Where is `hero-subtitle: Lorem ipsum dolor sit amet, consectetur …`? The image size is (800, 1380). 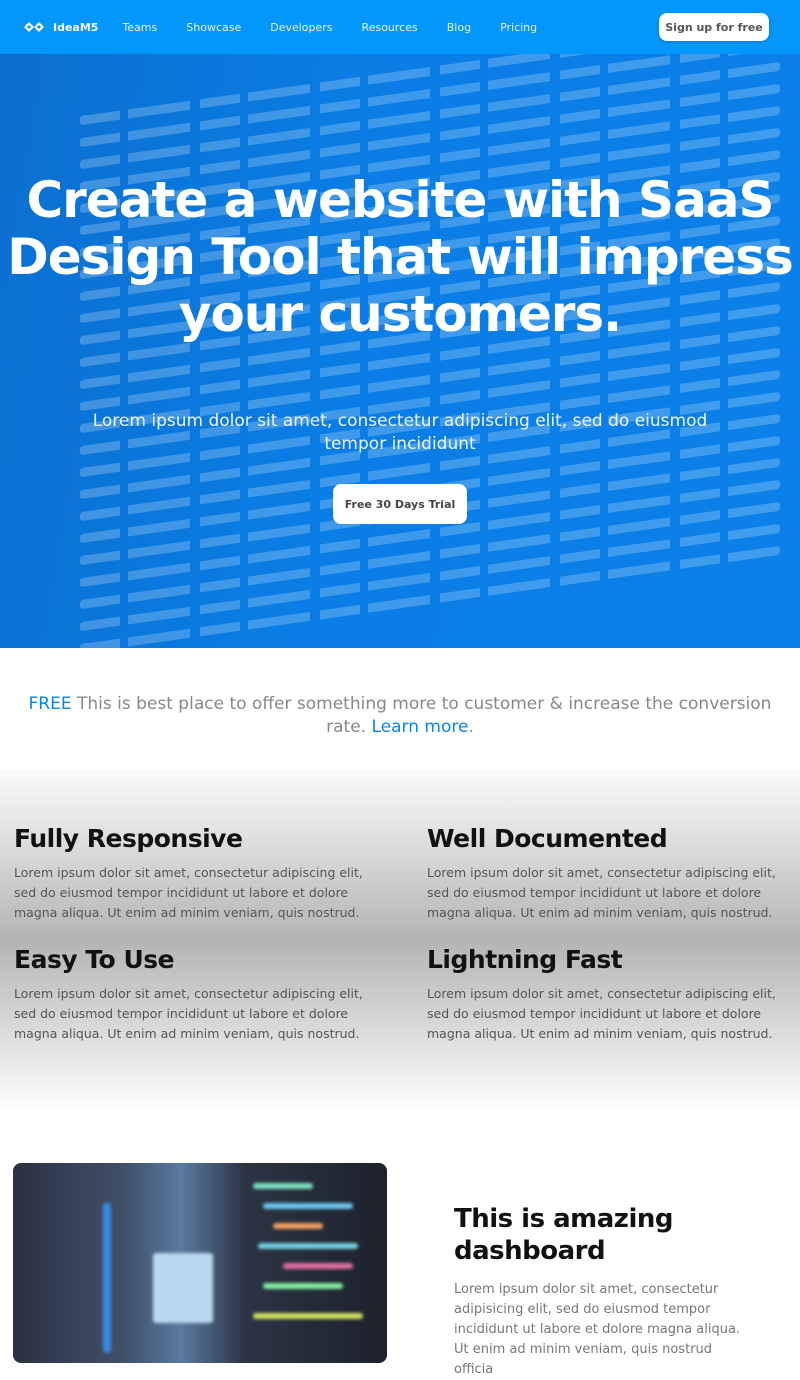 hero-subtitle: Lorem ipsum dolor sit amet, consectetur … is located at coordinates (400, 432).